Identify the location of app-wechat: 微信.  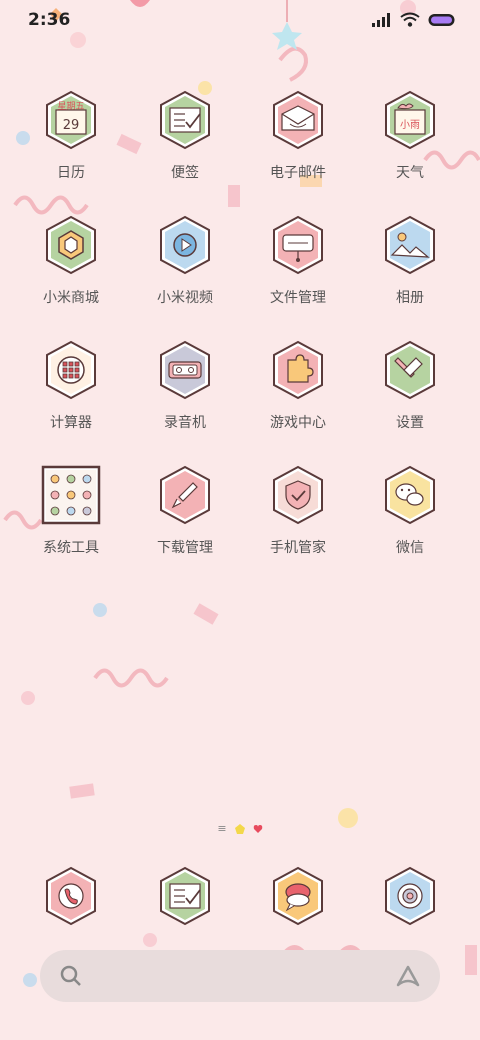
(410, 511).